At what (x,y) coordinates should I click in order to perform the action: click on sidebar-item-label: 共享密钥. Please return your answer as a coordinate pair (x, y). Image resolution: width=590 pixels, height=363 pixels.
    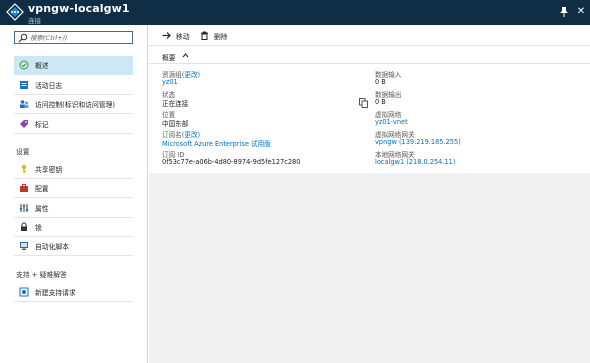
    Looking at the image, I should click on (49, 170).